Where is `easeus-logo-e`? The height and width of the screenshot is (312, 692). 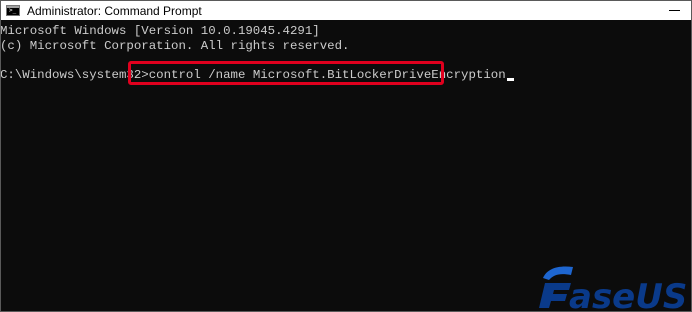
easeus-logo-e is located at coordinates (555, 295).